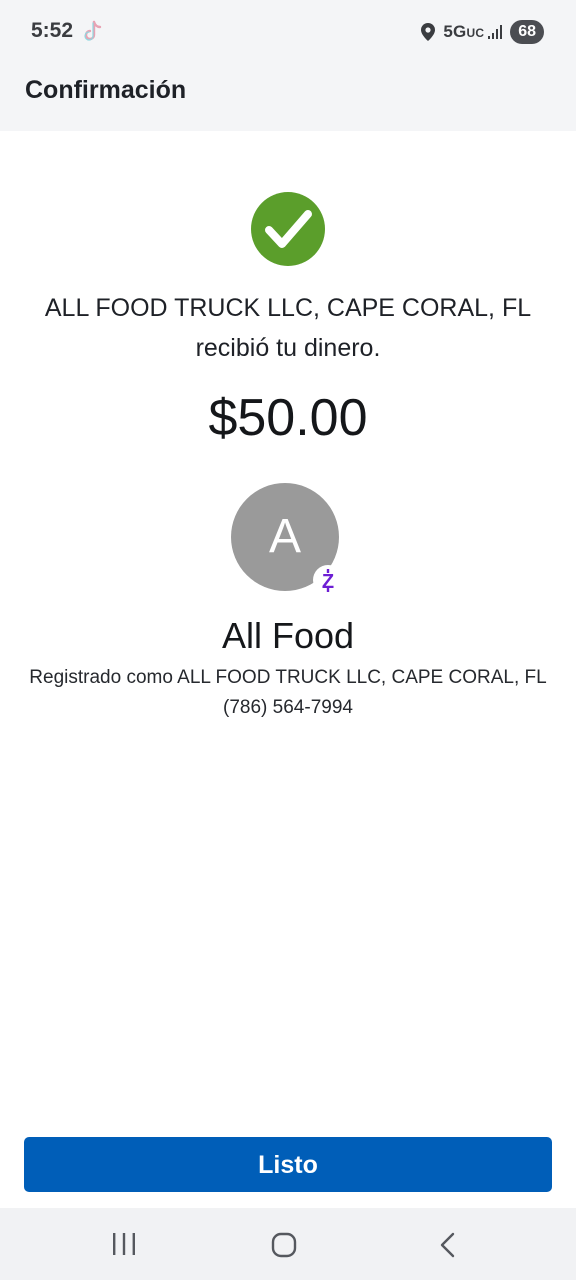 Image resolution: width=576 pixels, height=1280 pixels. I want to click on confirmation-message-line1: ALL FOOD TRUCK LLC, CAPE CORAL, FL, so click(288, 308).